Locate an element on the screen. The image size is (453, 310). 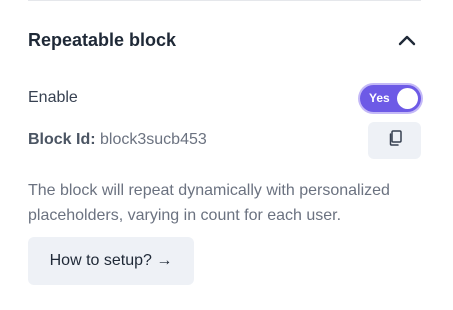
how-to-setup-button: How to setup? → is located at coordinates (111, 261).